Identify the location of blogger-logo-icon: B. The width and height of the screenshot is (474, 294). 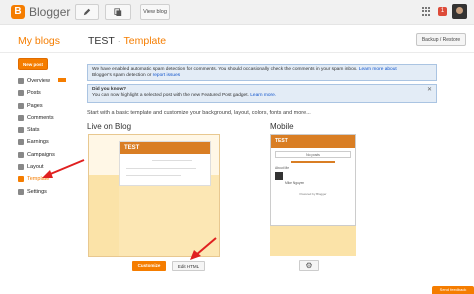
(18, 12).